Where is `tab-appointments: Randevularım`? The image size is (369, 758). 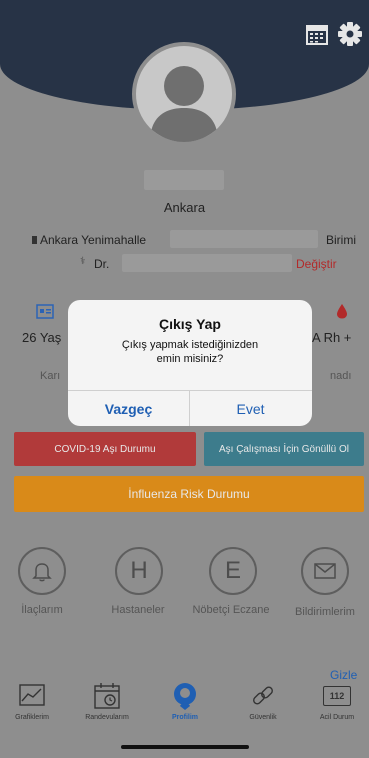
tab-appointments: Randevularım is located at coordinates (107, 710).